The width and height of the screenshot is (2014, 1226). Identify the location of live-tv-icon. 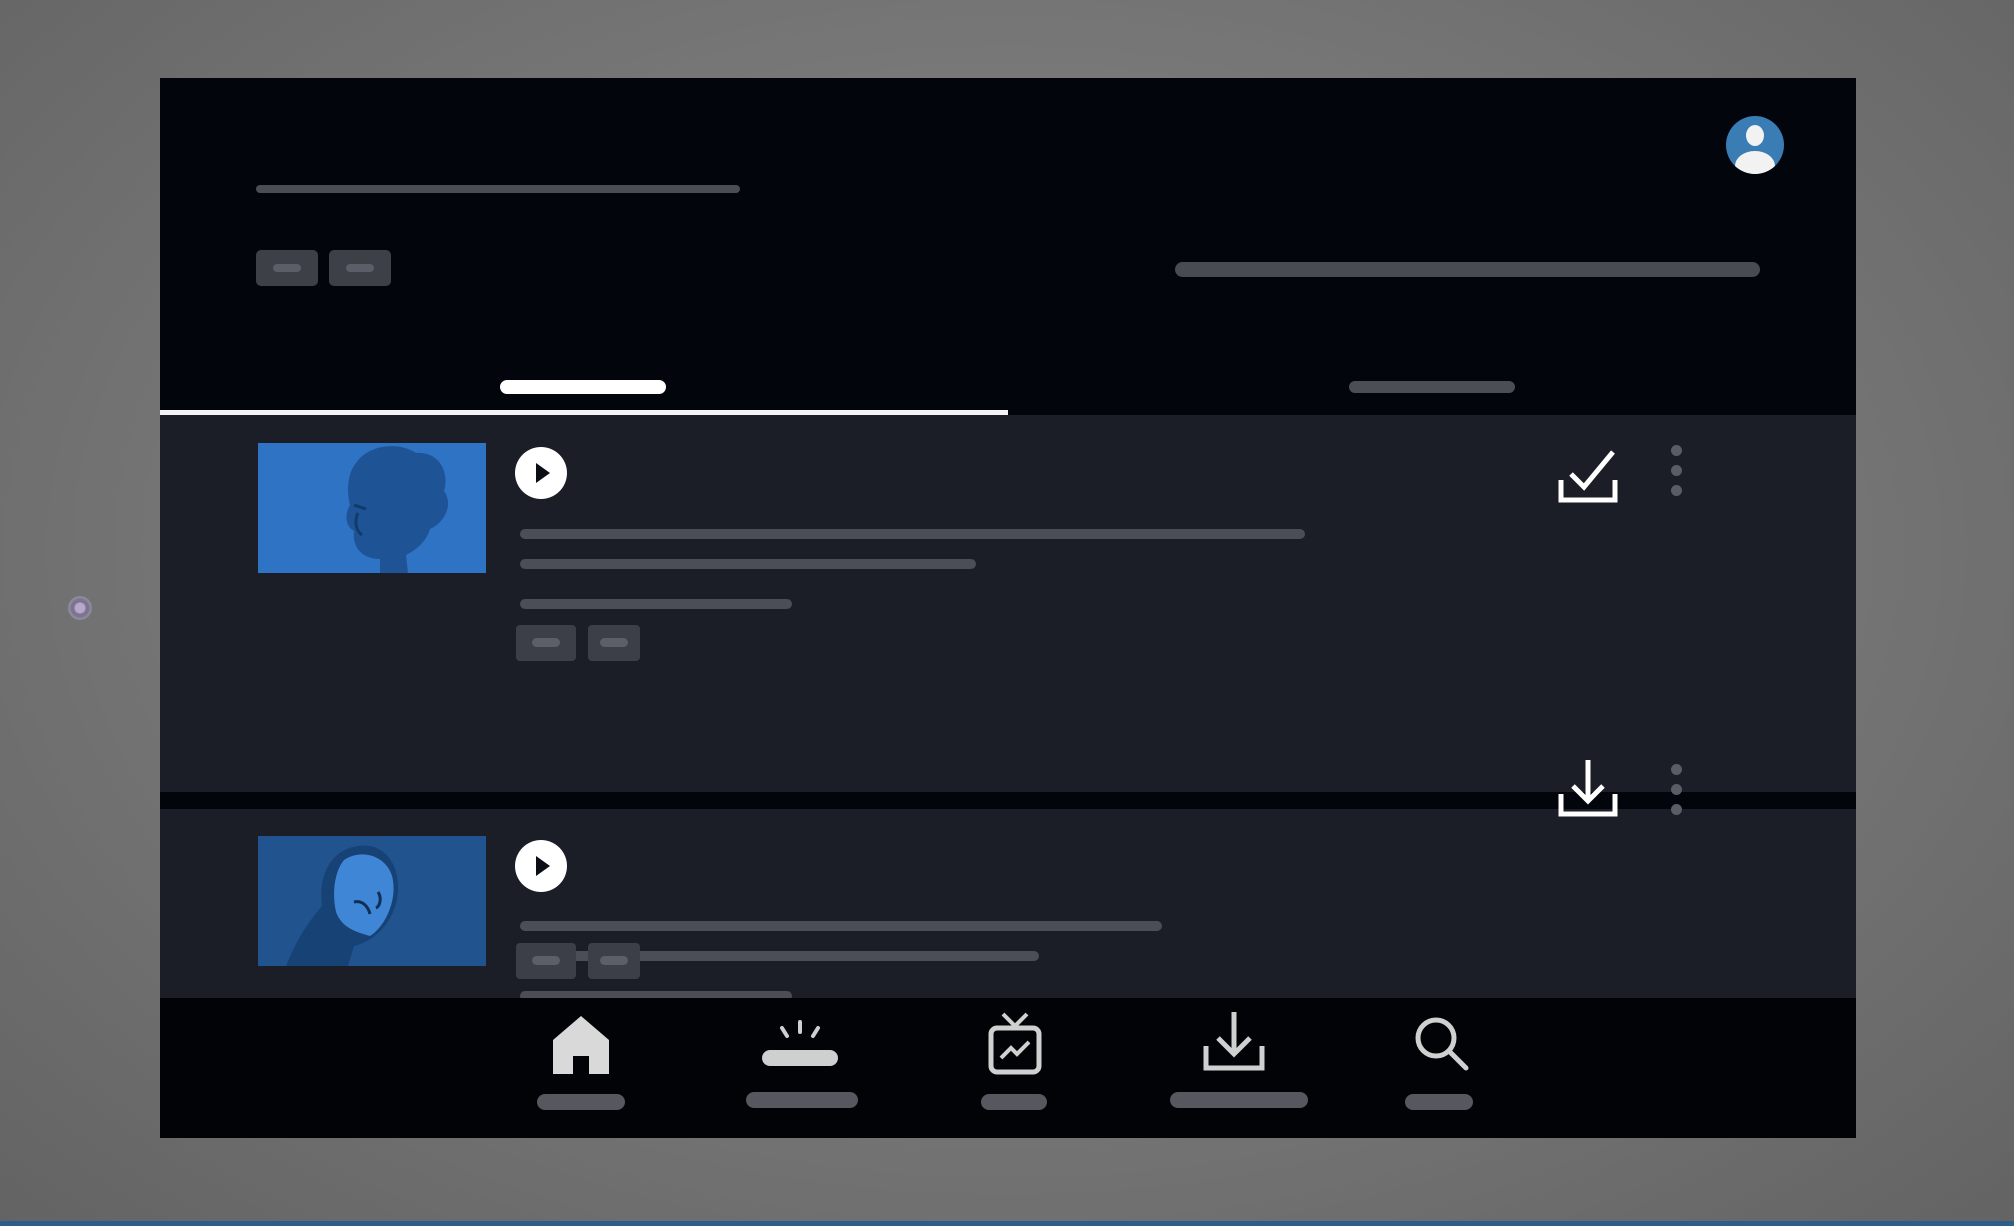
(1015, 1043).